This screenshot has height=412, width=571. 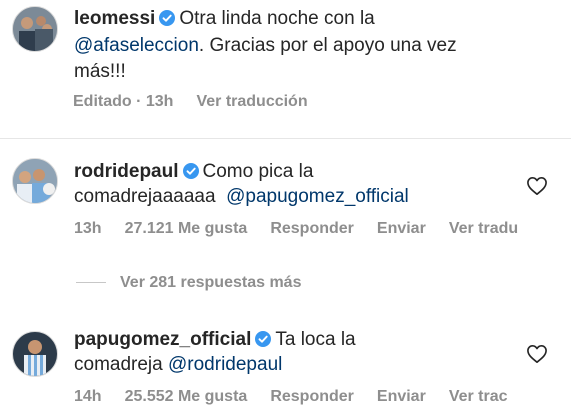 What do you see at coordinates (123, 101) in the screenshot?
I see `edited-time: Editado · 13h` at bounding box center [123, 101].